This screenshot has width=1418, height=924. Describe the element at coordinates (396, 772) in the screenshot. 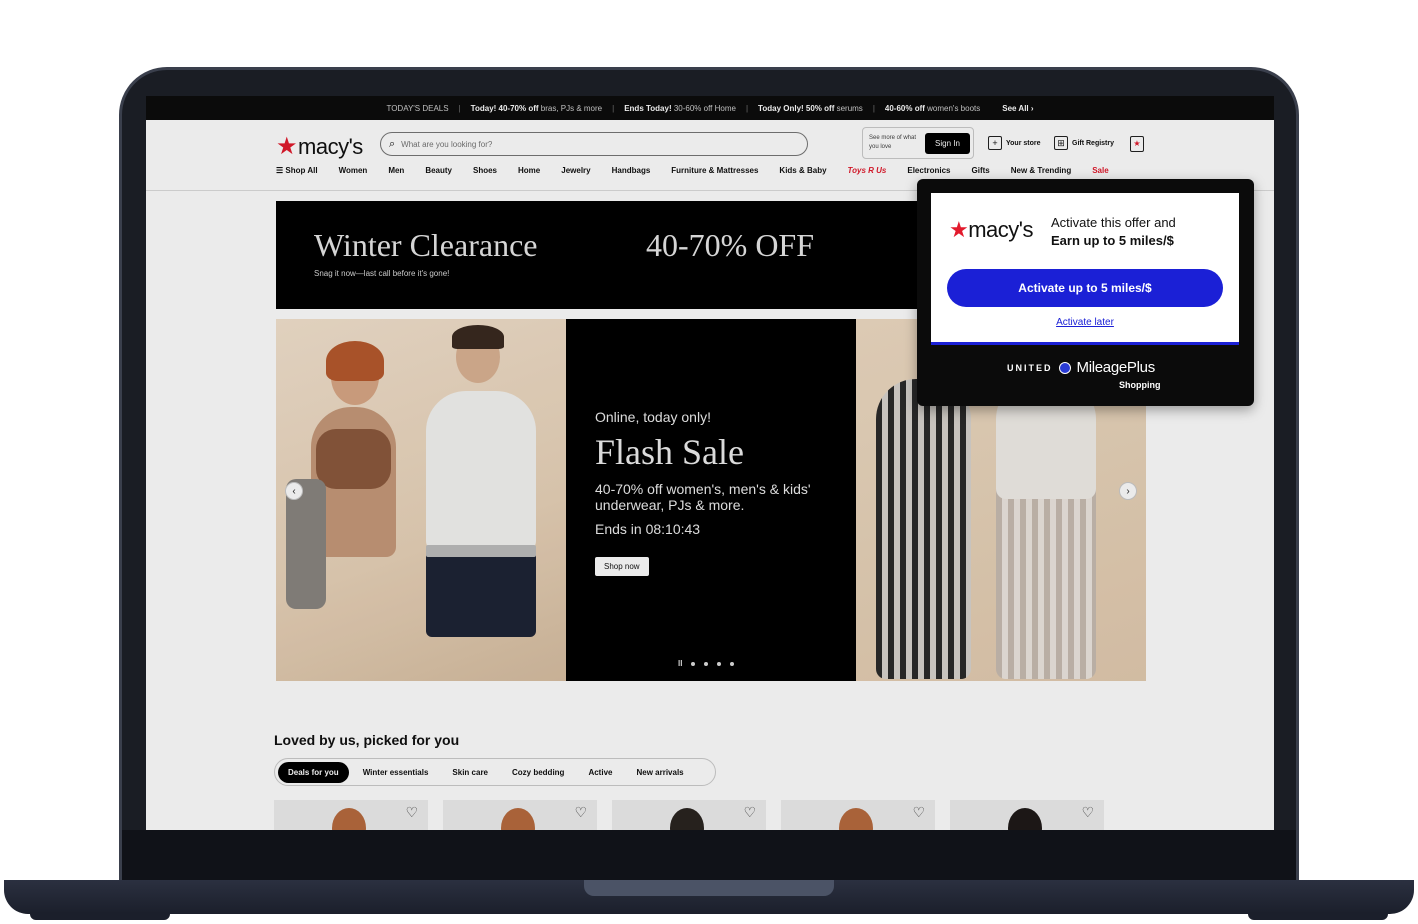

I see `chip-winter-essentials: Winter essentials` at that location.